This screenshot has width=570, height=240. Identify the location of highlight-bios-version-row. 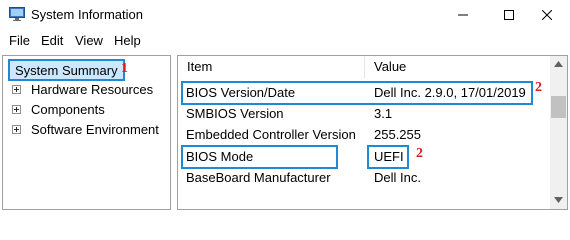
(357, 93).